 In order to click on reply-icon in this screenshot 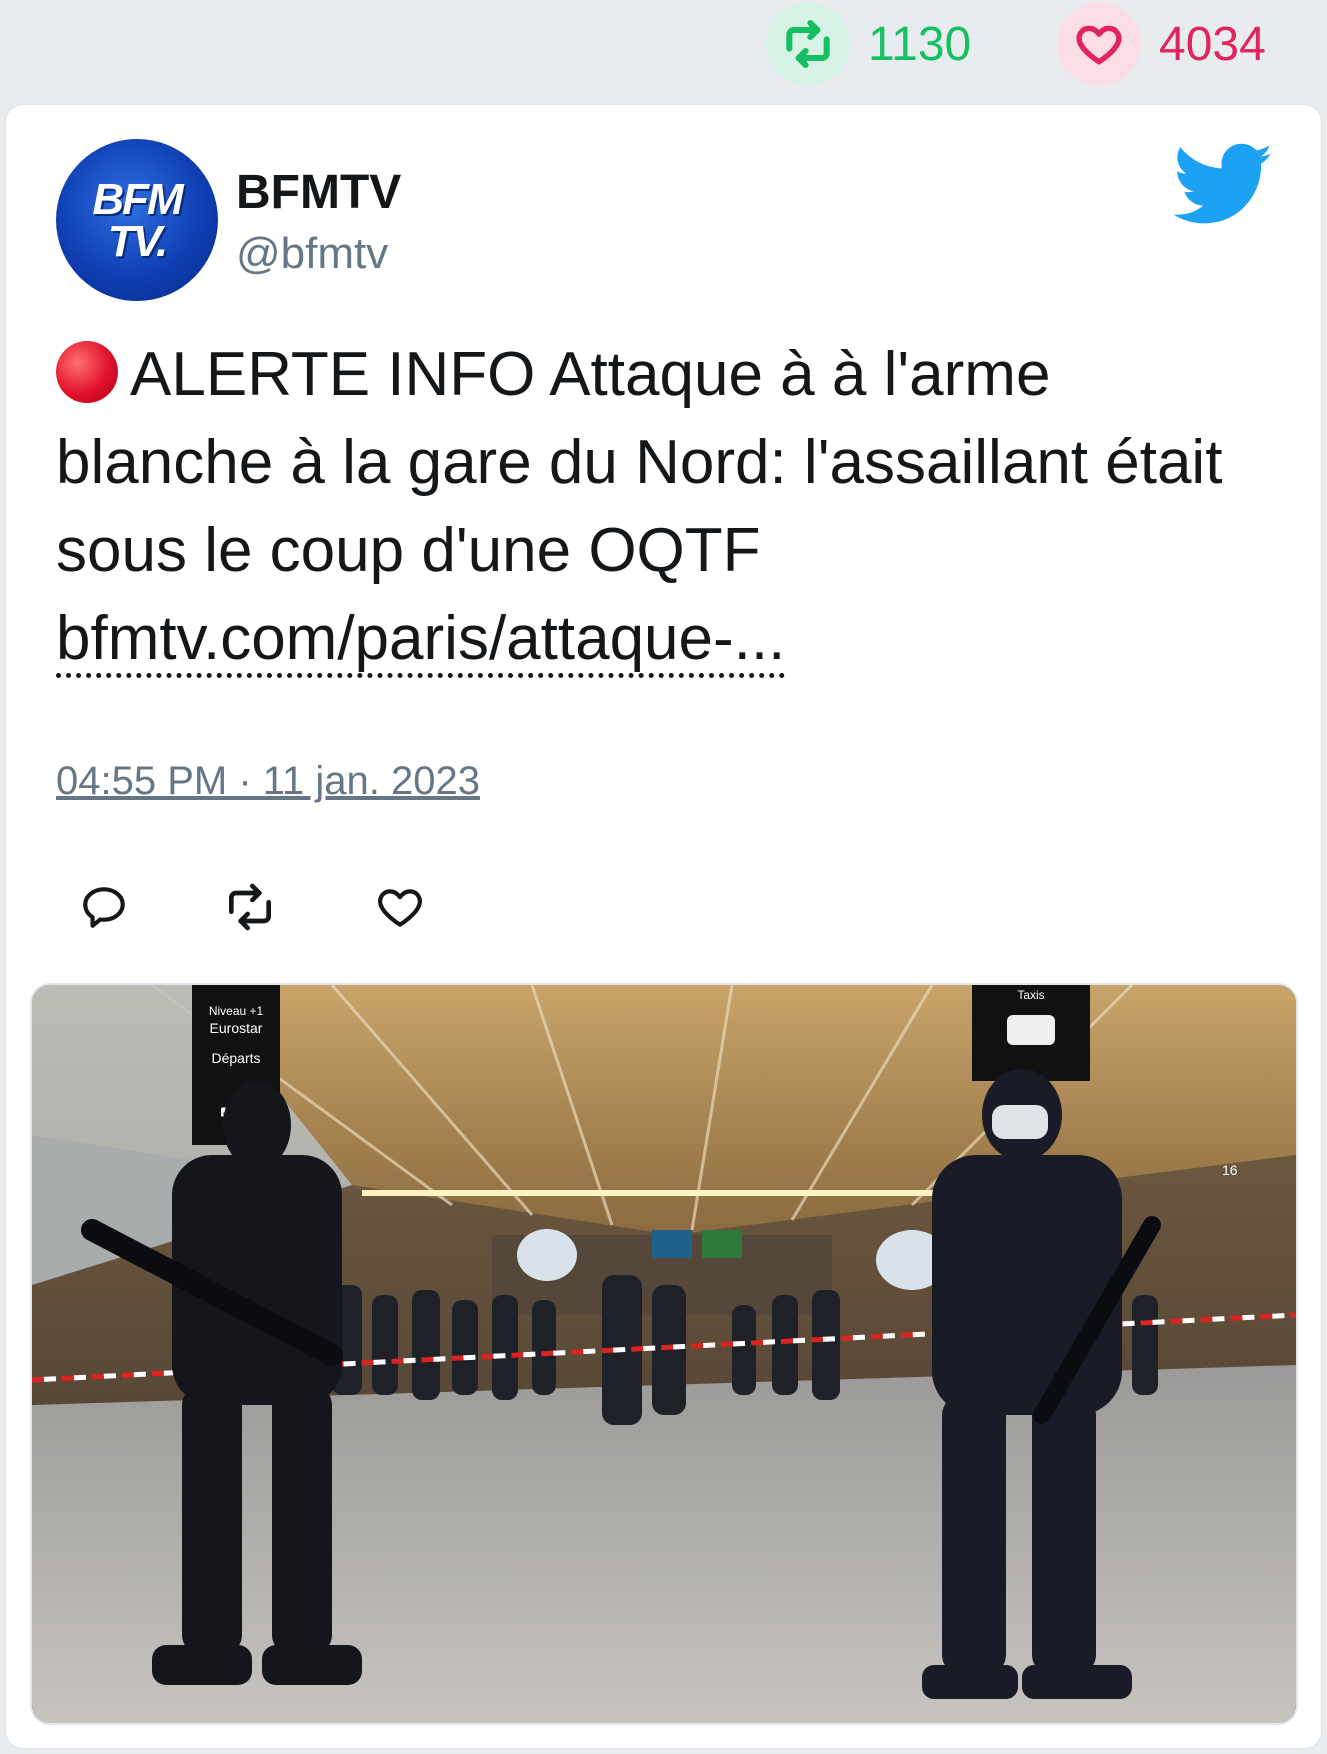, I will do `click(104, 907)`.